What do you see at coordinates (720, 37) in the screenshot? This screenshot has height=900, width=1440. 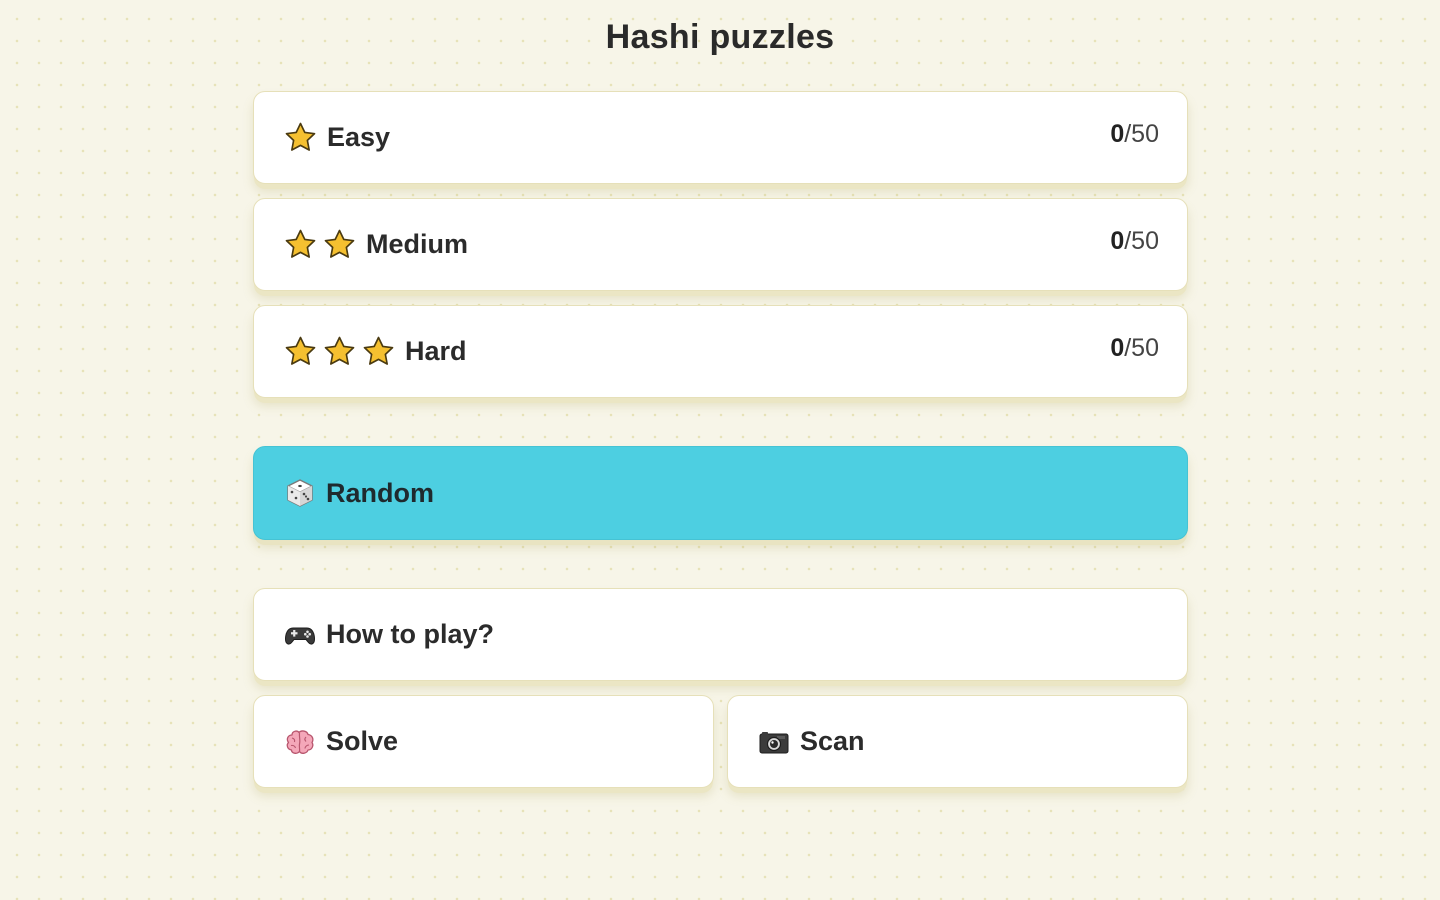 I see `page-title: Hashi puzzles` at bounding box center [720, 37].